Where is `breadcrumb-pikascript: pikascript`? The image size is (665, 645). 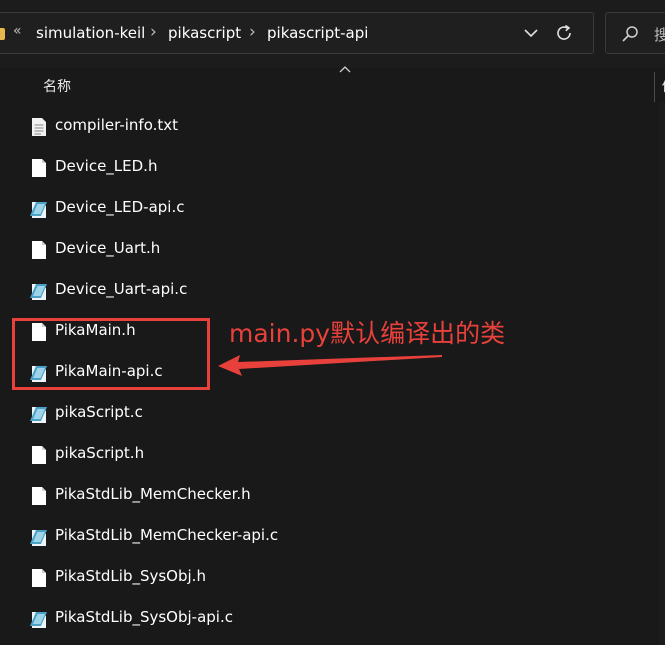 breadcrumb-pikascript: pikascript is located at coordinates (204, 33).